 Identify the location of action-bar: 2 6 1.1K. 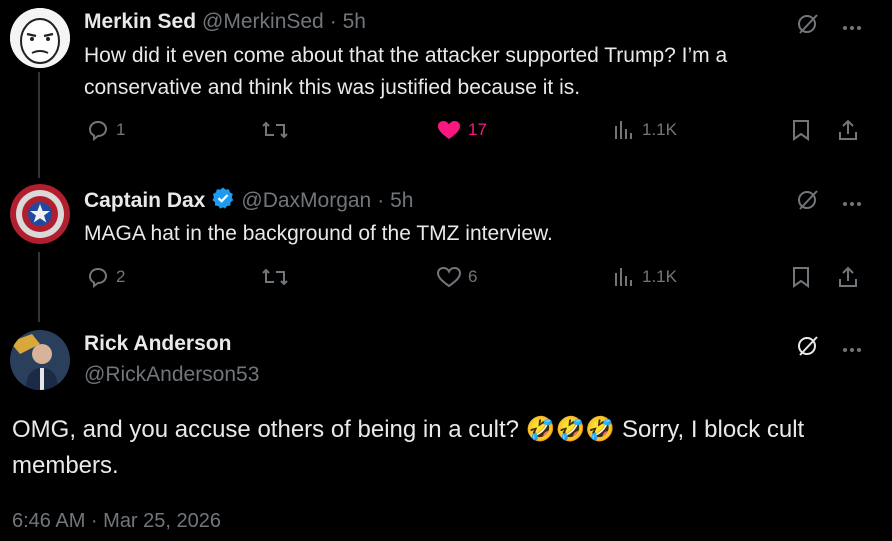
(477, 281).